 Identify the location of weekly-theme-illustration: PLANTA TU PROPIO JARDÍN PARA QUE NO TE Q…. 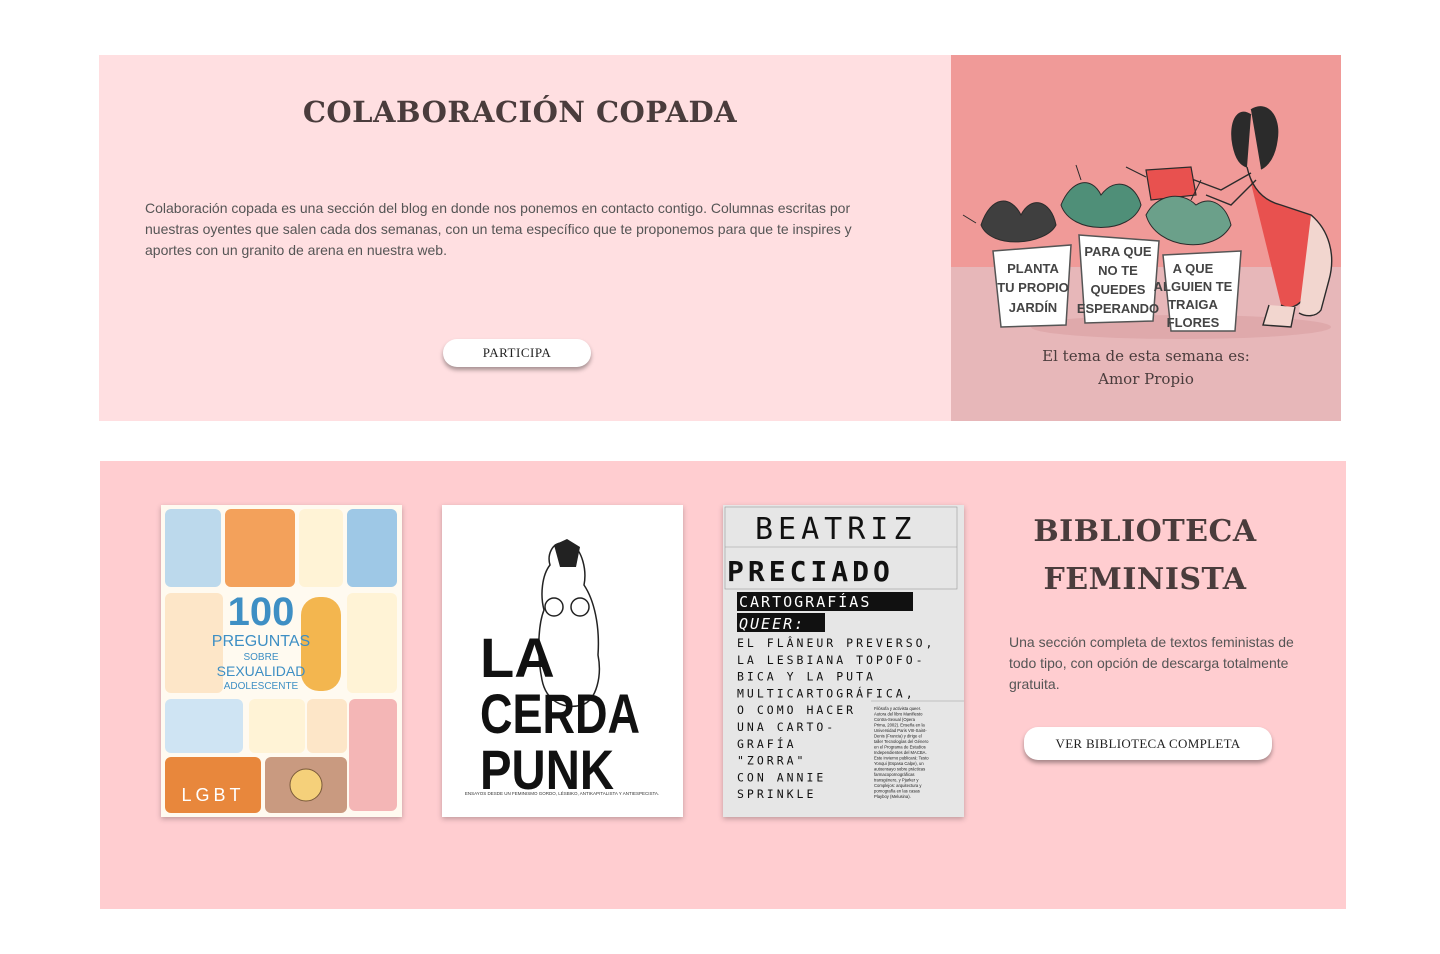
(1146, 238).